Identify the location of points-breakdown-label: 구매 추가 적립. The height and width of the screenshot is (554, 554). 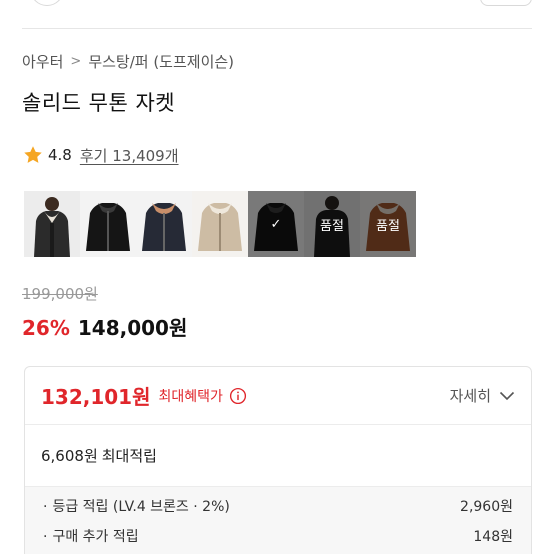
(95, 537).